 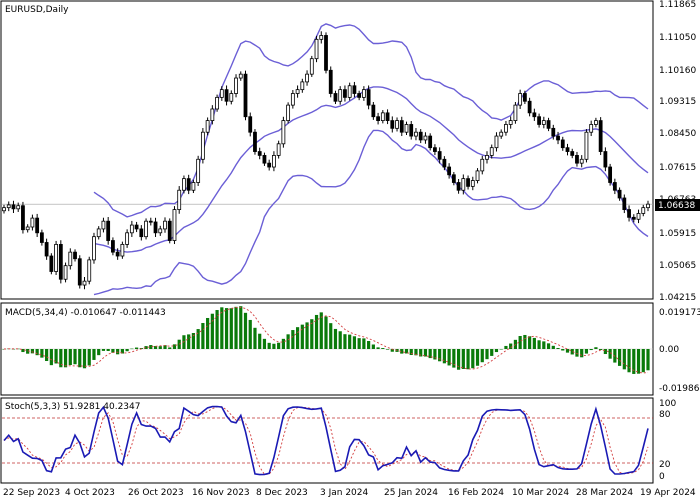 What do you see at coordinates (669, 350) in the screenshot?
I see `macd-y-tick: 0.00` at bounding box center [669, 350].